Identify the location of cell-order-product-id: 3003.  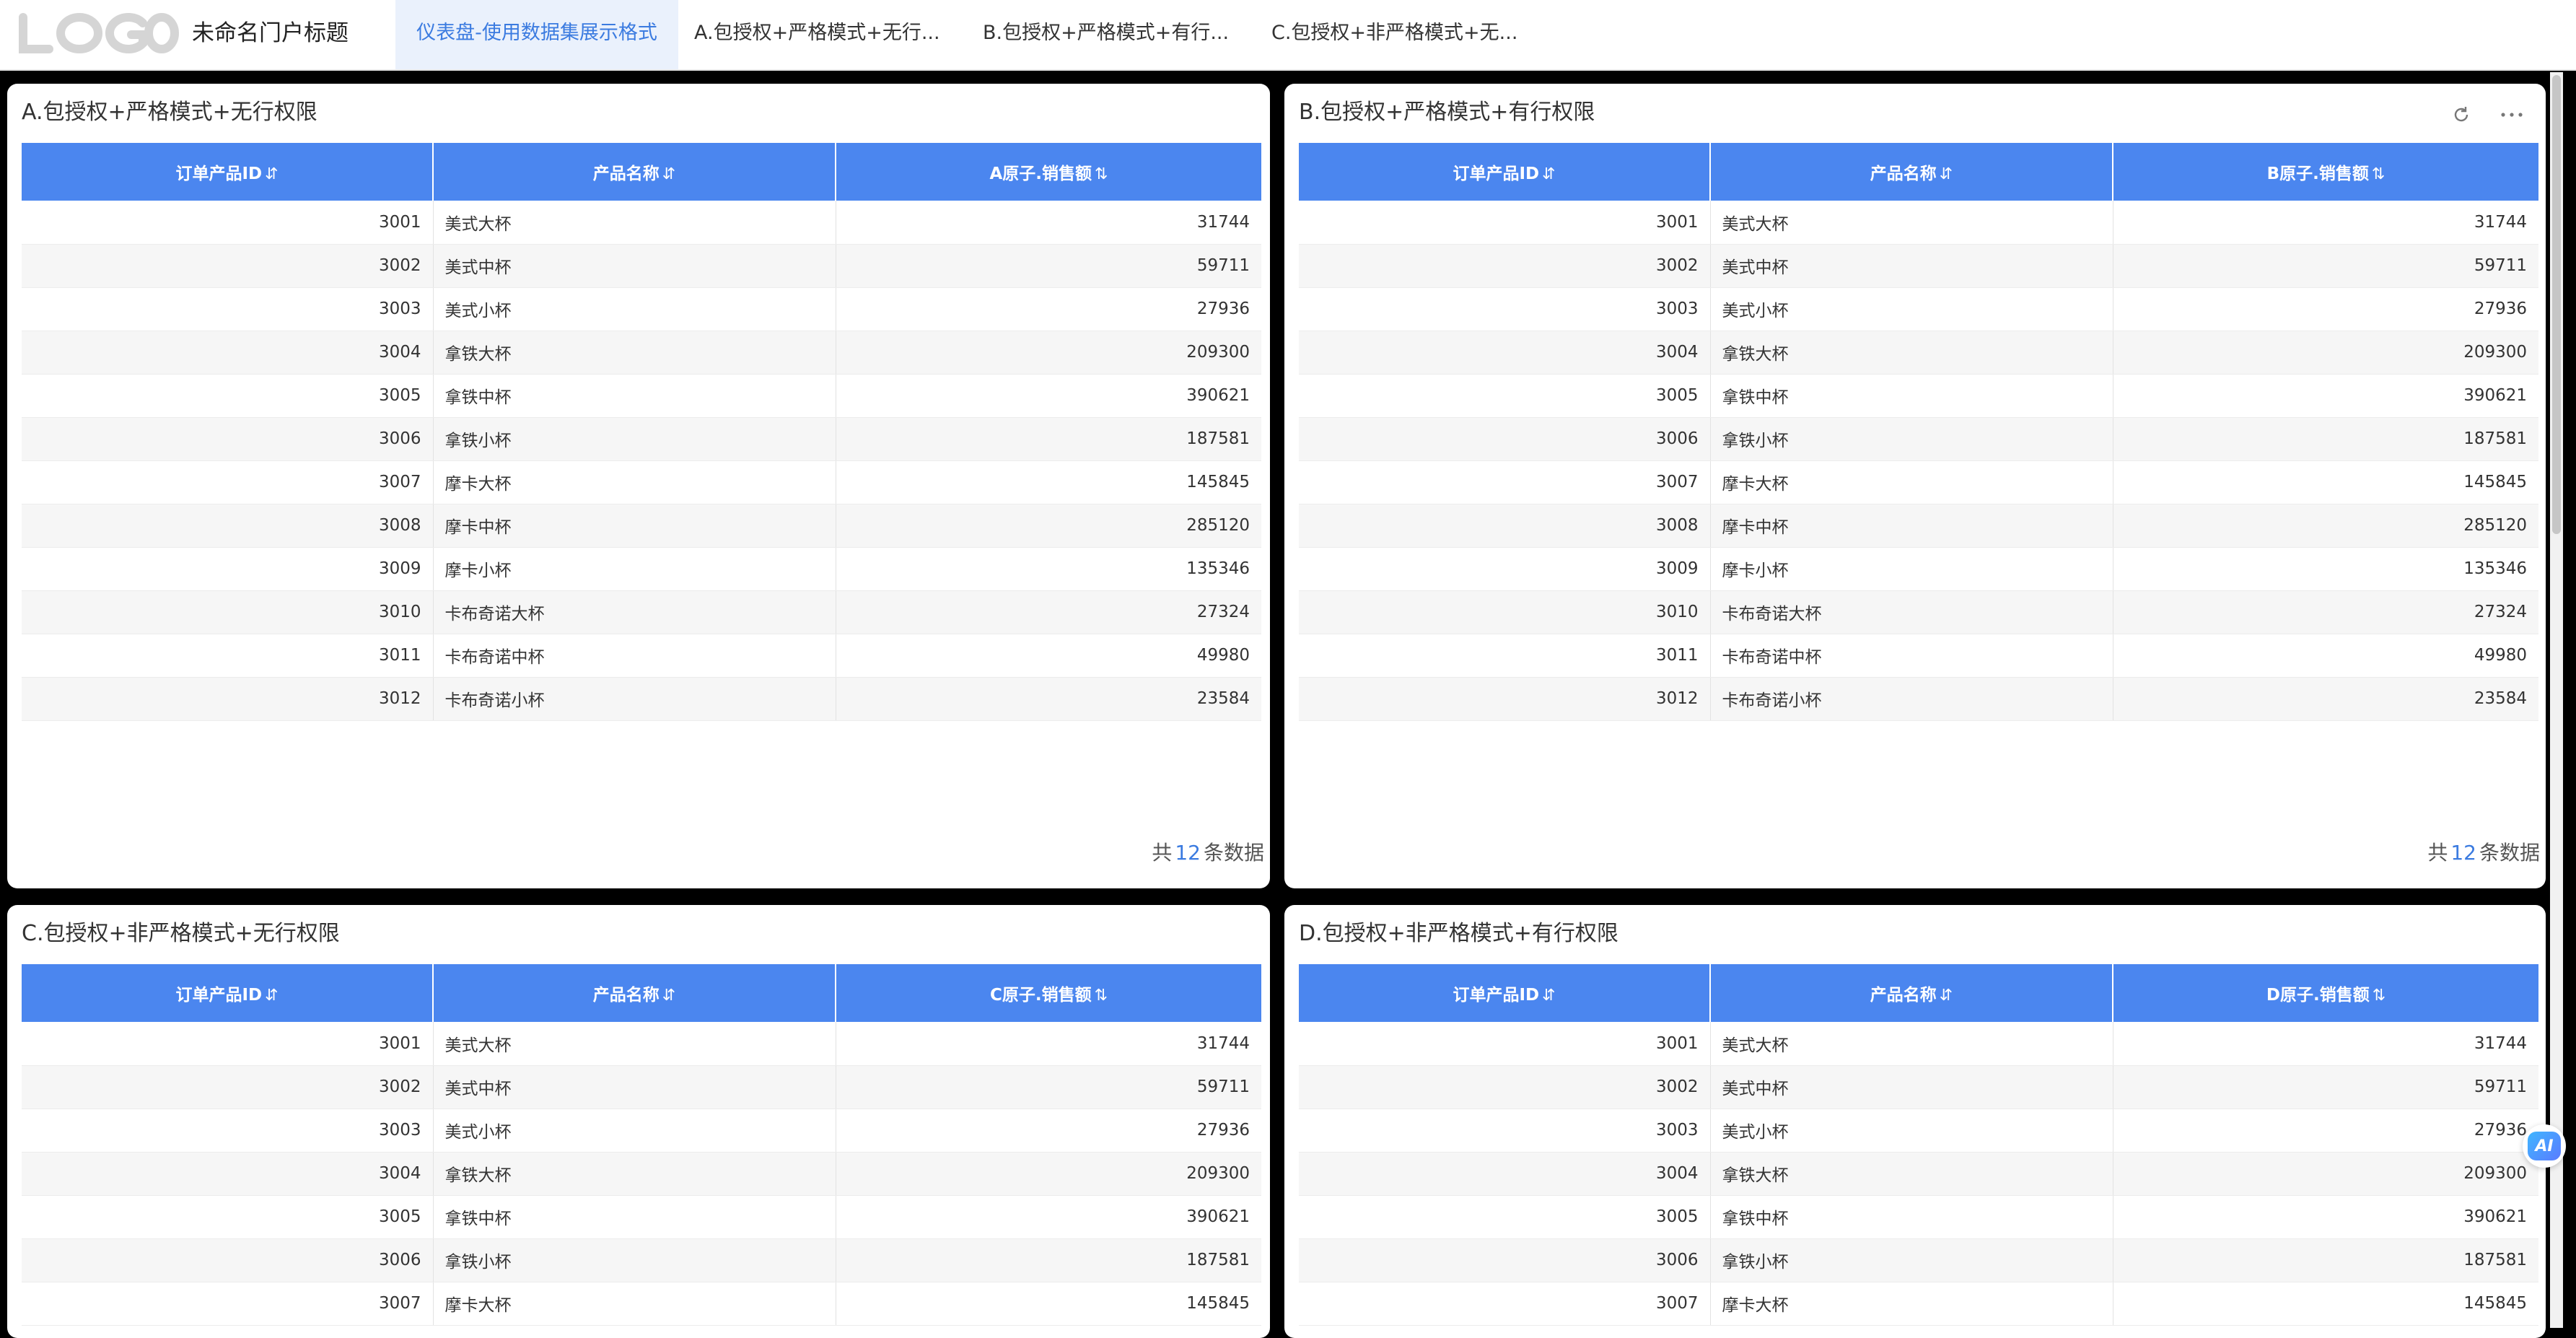
(1505, 309).